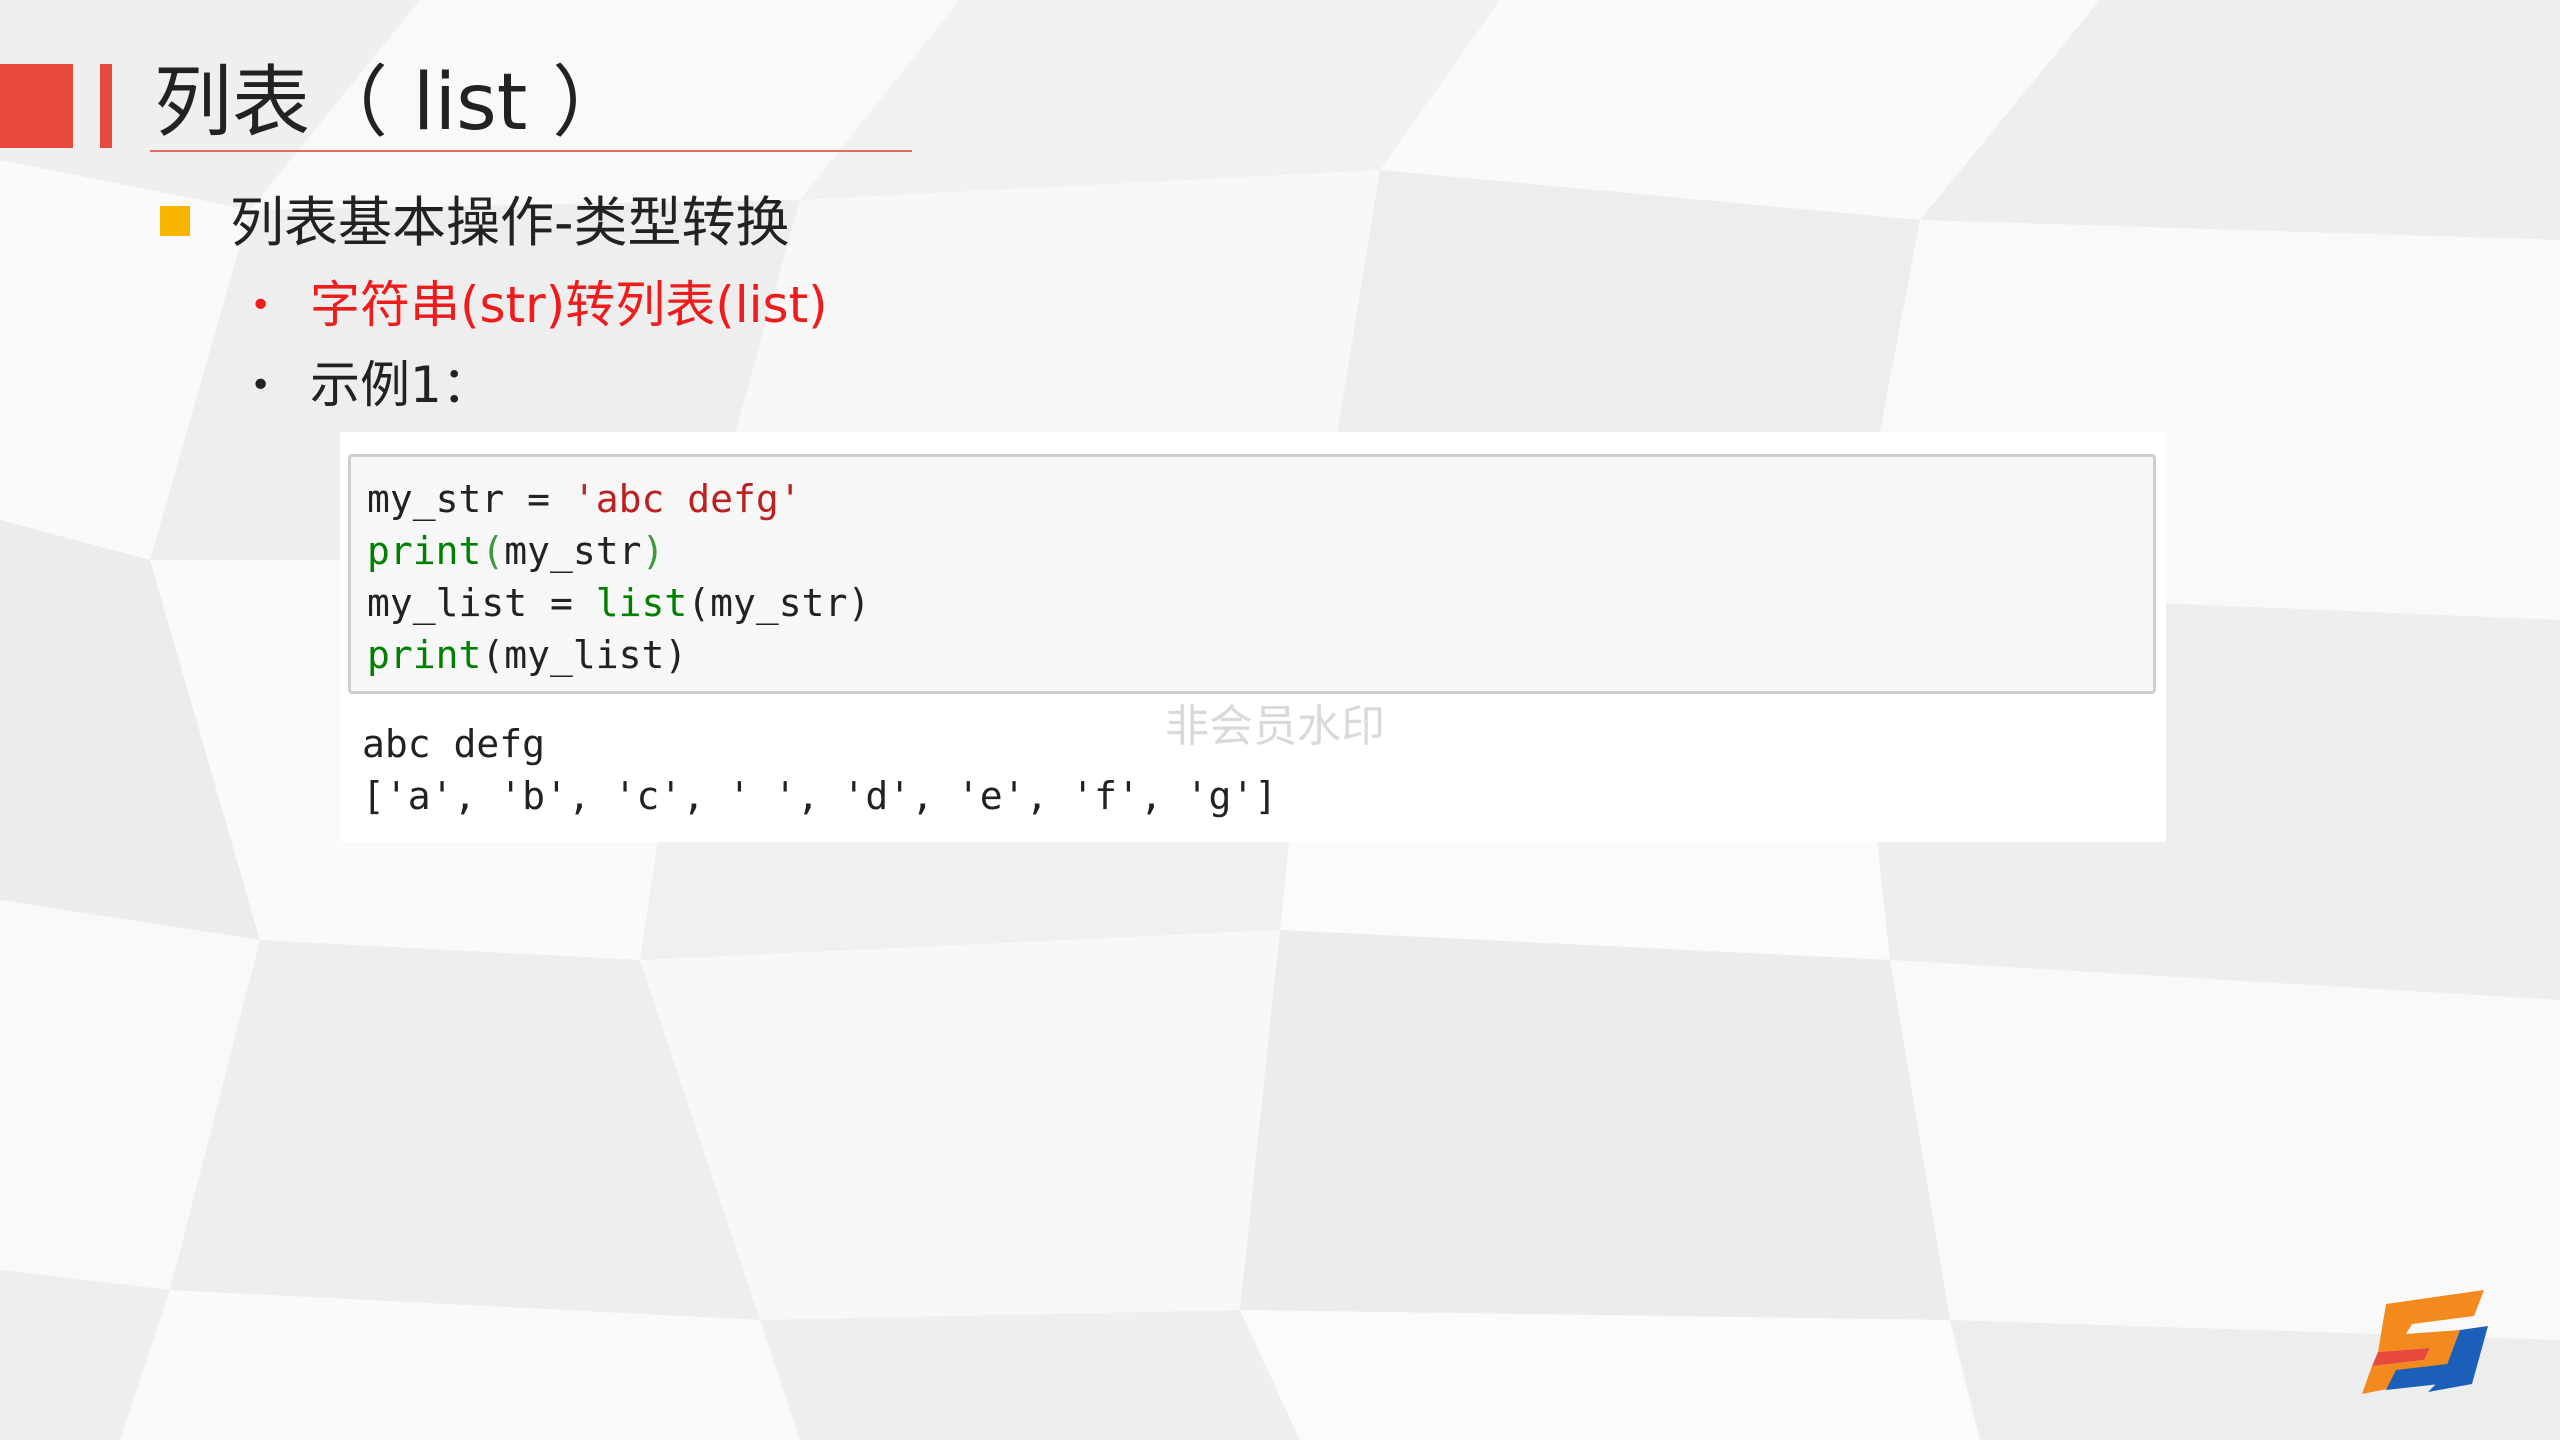  I want to click on code-token-paren: ), so click(653, 551).